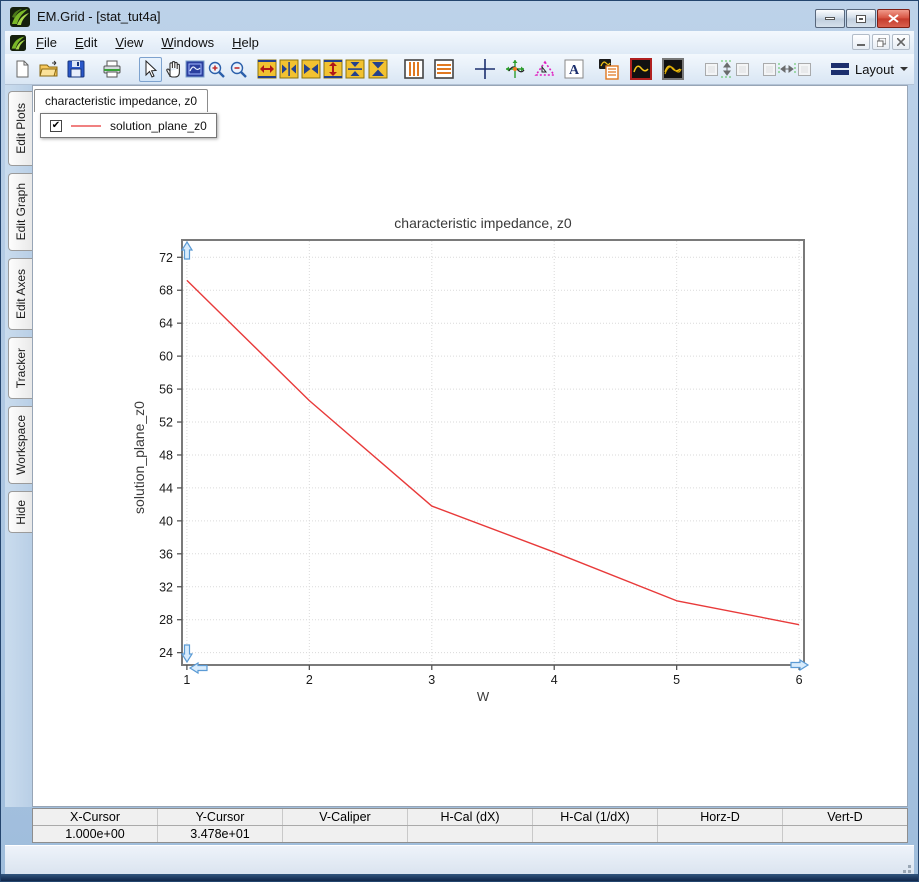 The image size is (919, 882). Describe the element at coordinates (595, 834) in the screenshot. I see `status-value-h-cal-1dx` at that location.